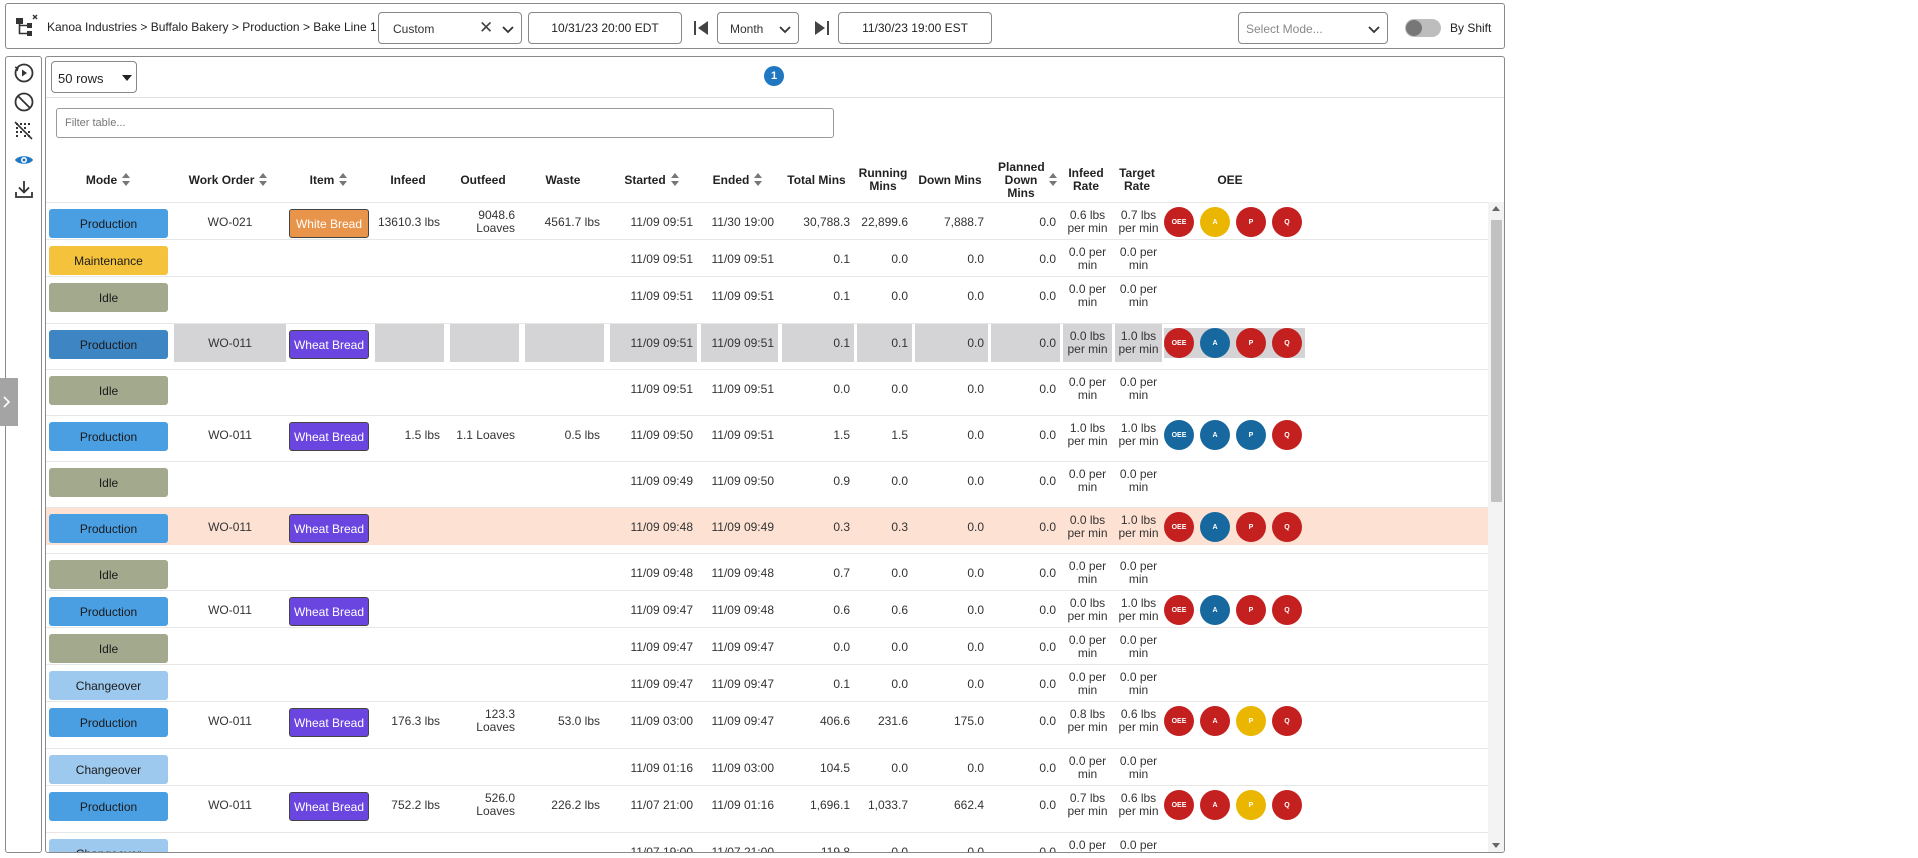 The height and width of the screenshot is (858, 1918). Describe the element at coordinates (774, 76) in the screenshot. I see `page-number-button: 1` at that location.